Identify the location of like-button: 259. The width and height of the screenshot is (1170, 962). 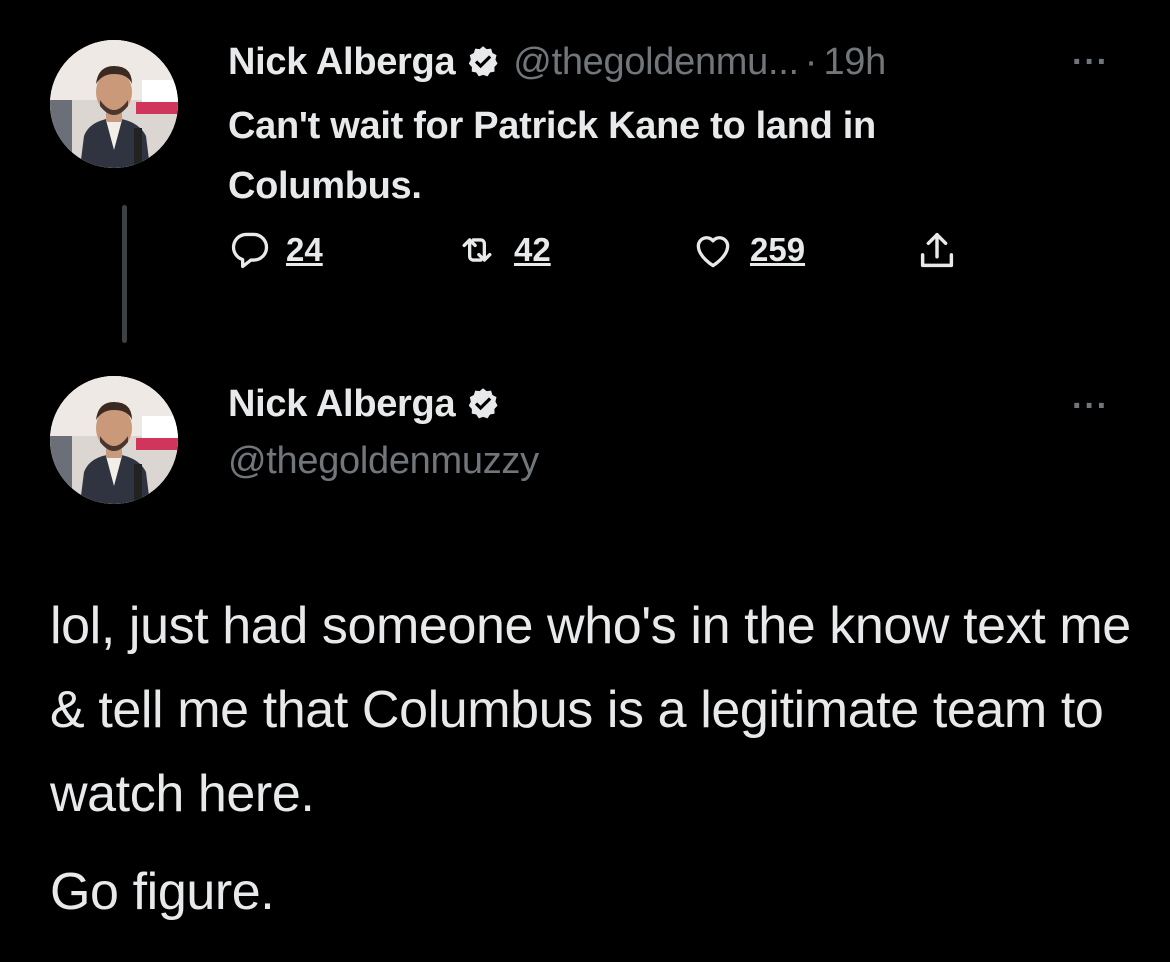
(747, 250).